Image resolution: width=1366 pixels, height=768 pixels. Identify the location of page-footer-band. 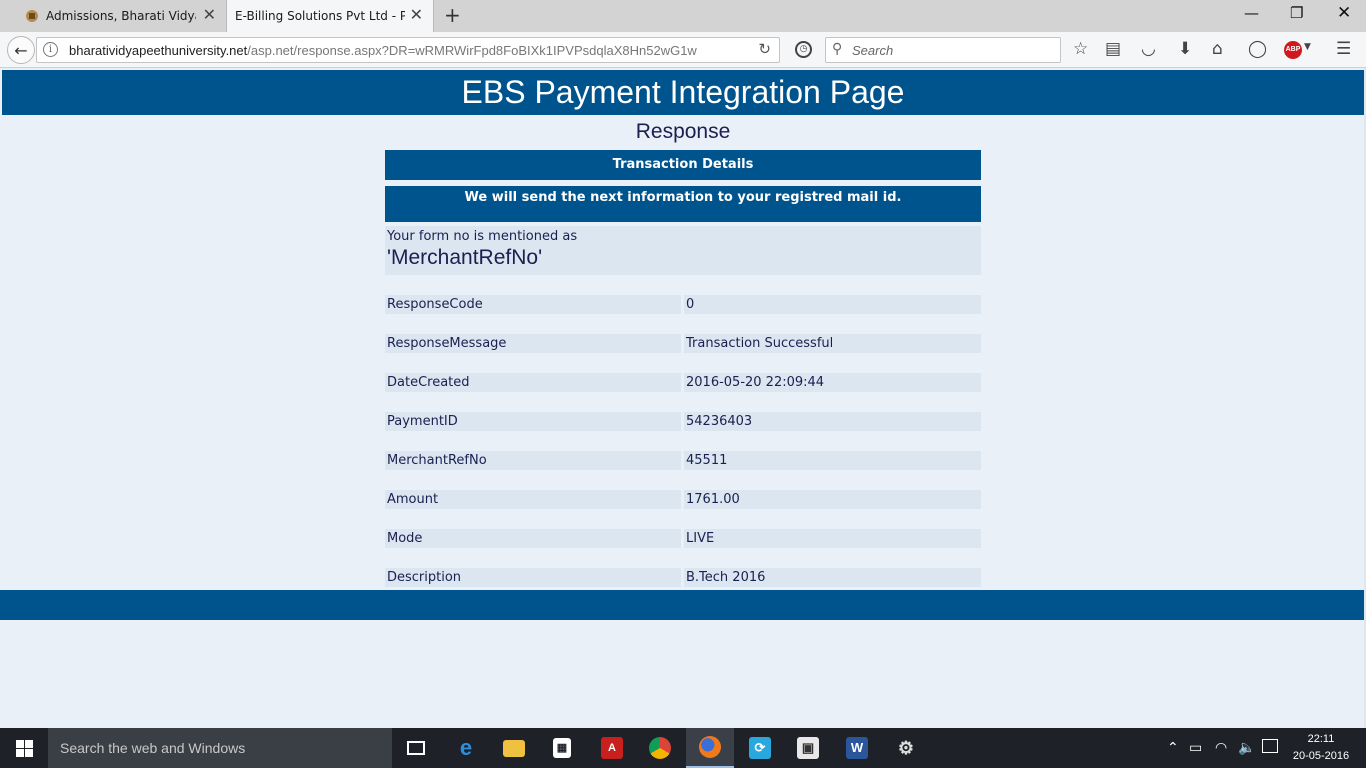
(683, 605).